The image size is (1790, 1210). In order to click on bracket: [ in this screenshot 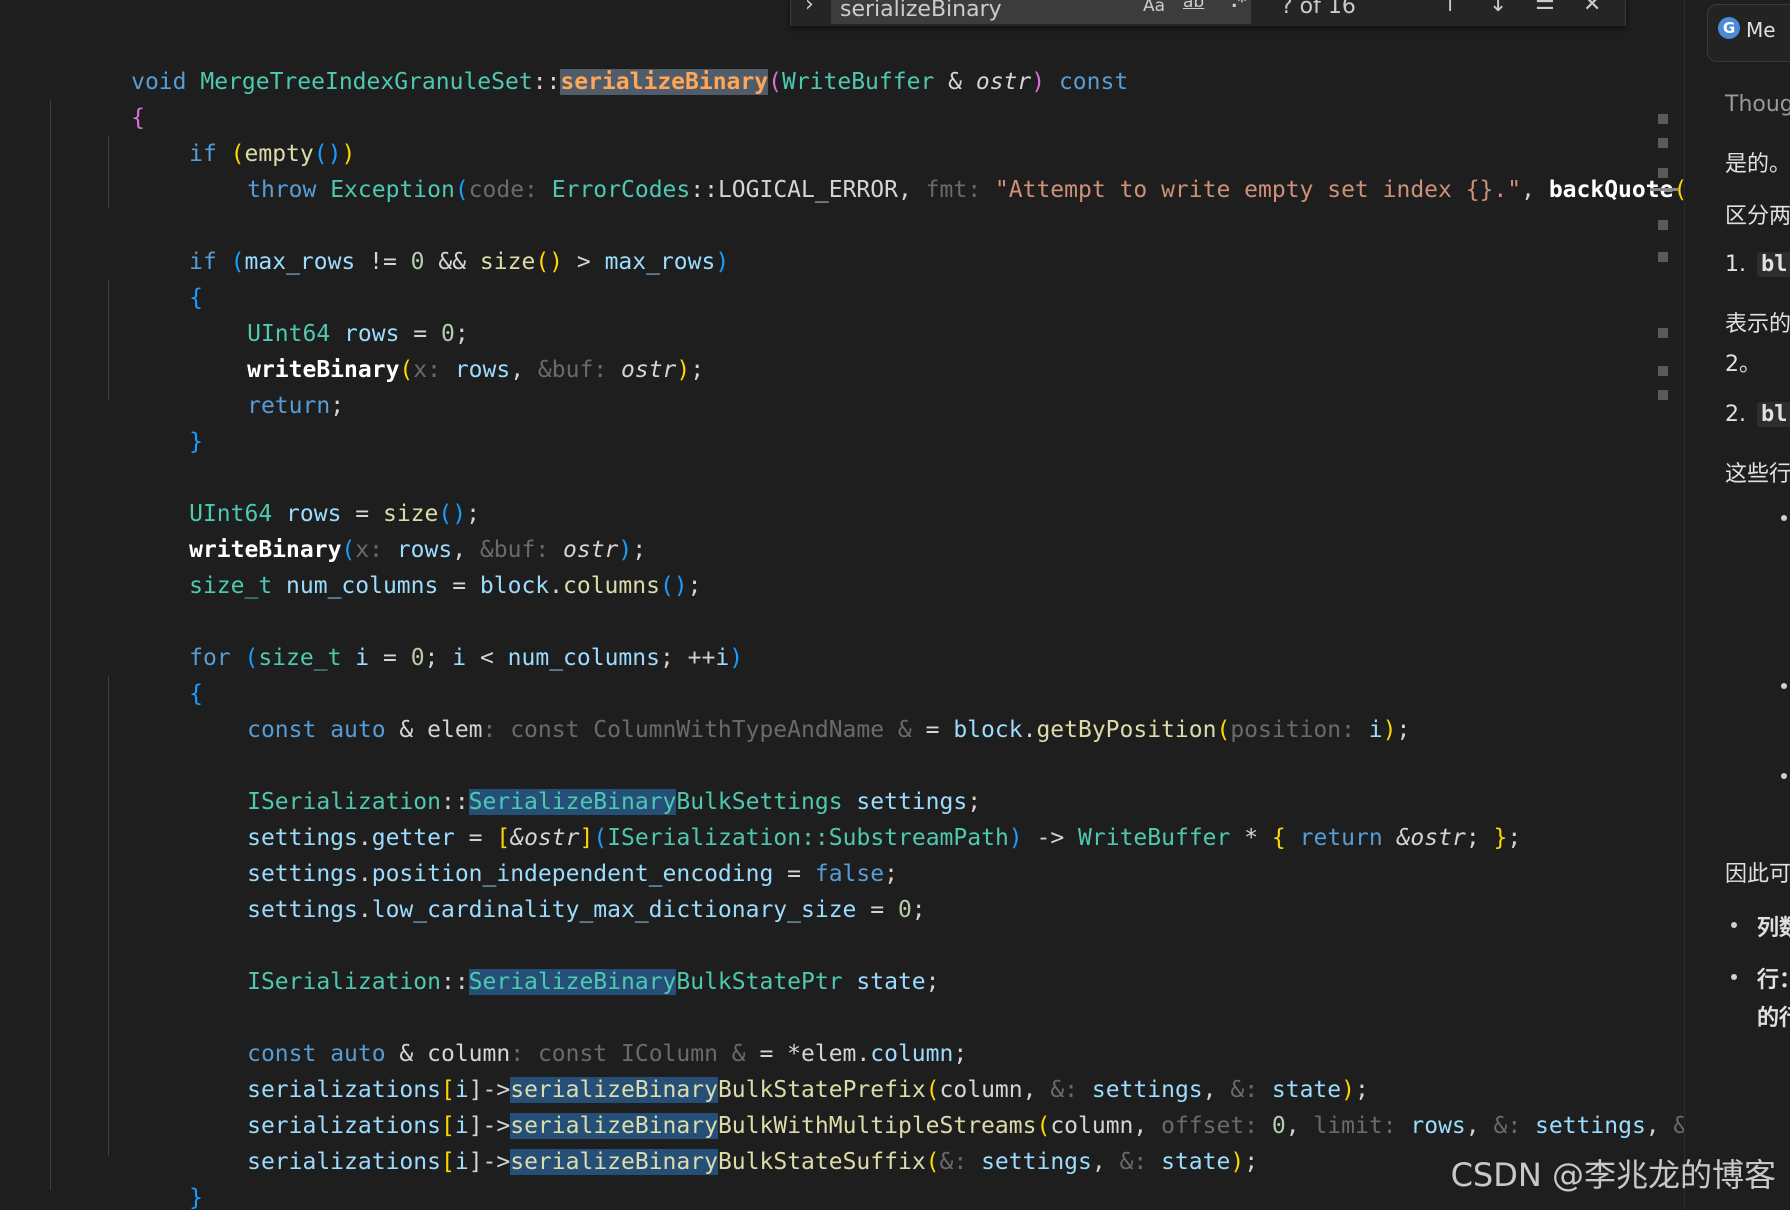, I will do `click(447, 1162)`.